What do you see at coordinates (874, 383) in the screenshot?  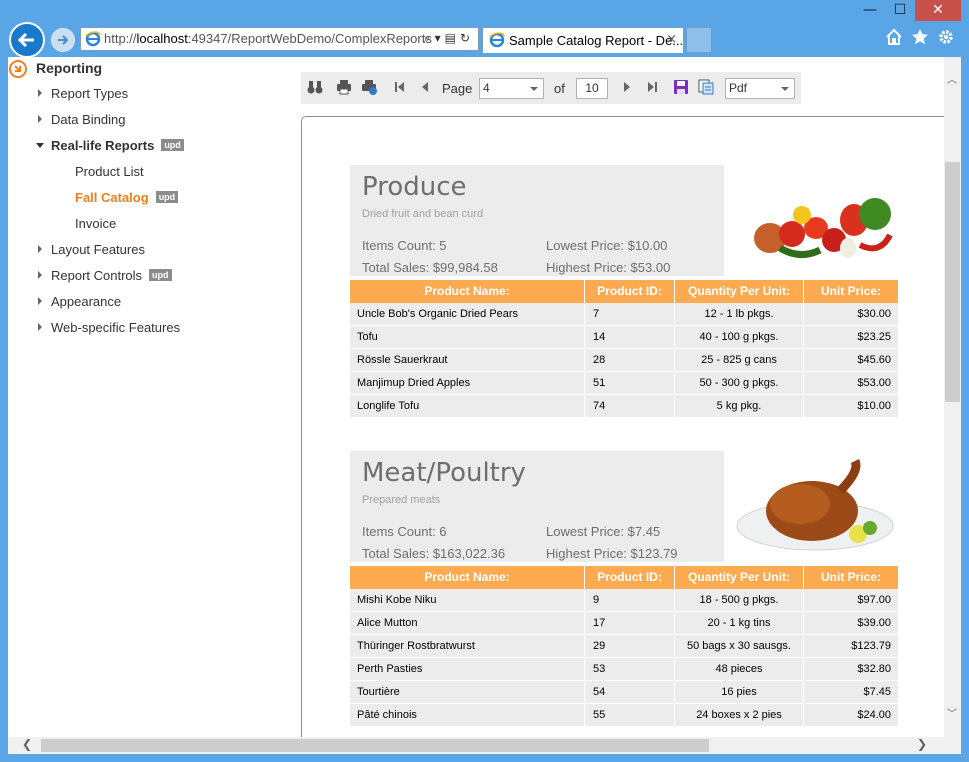 I see `table-cell: $53.00` at bounding box center [874, 383].